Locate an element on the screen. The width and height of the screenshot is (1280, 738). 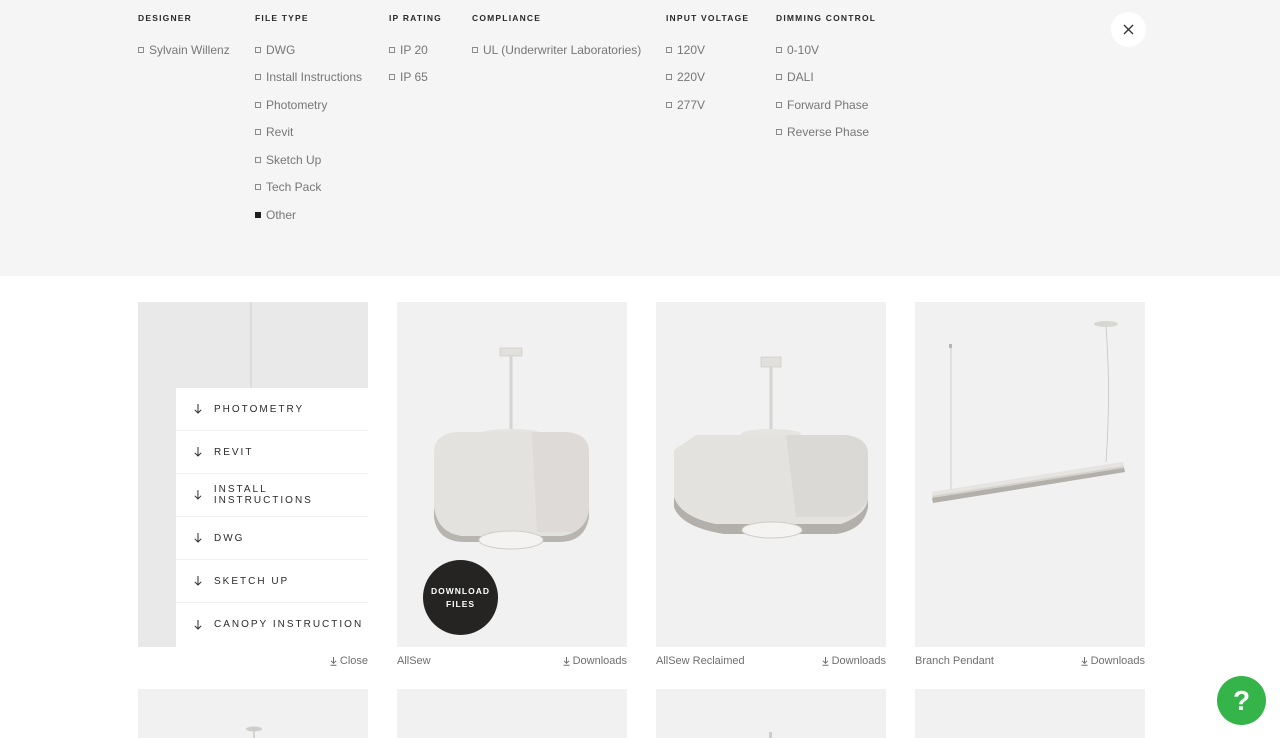
filter-option-sketch-up: Sketch Up is located at coordinates (308, 160).